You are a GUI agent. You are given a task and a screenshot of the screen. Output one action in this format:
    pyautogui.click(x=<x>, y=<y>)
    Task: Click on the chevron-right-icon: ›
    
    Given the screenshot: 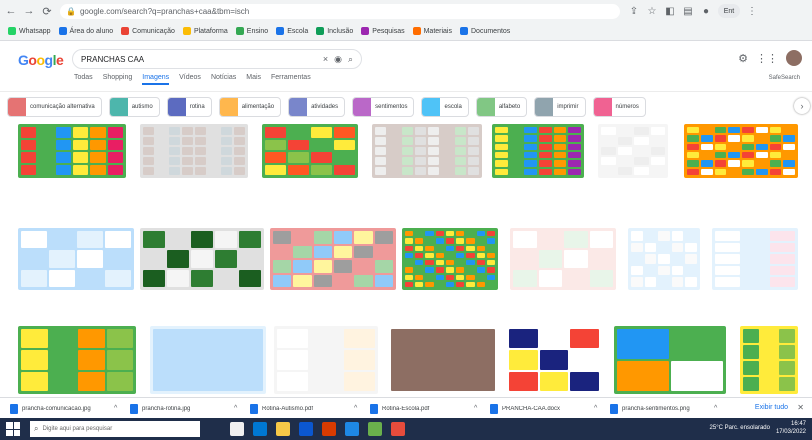 What is the action you would take?
    pyautogui.click(x=802, y=106)
    